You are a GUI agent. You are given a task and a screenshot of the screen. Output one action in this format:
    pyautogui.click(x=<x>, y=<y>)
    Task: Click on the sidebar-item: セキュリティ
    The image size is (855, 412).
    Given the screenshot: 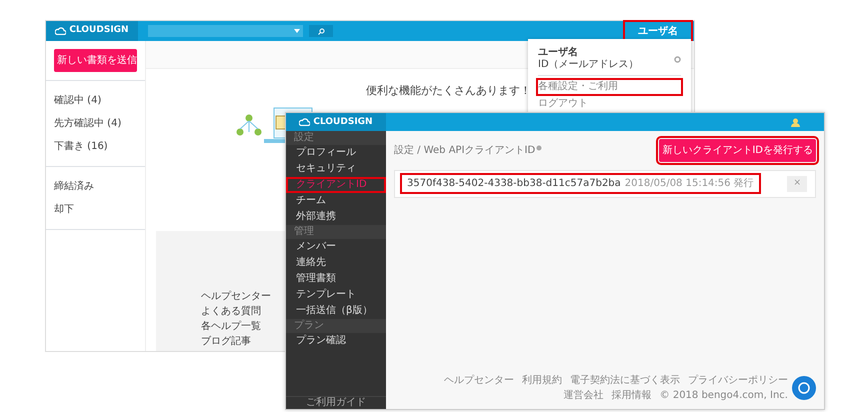 What is the action you would take?
    pyautogui.click(x=336, y=169)
    